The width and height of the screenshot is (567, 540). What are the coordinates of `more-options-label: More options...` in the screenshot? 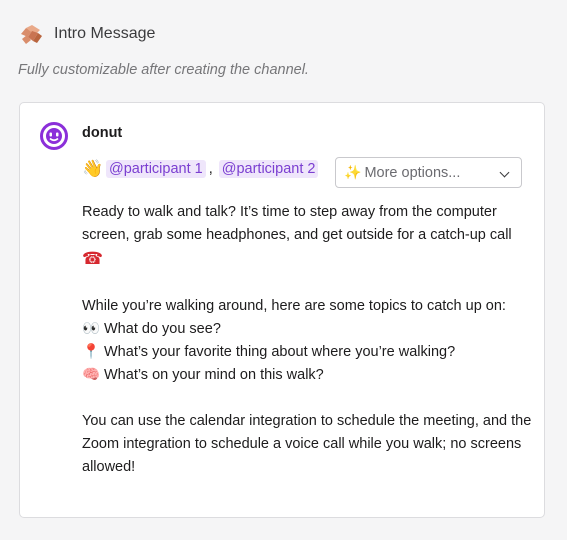 It's located at (412, 172).